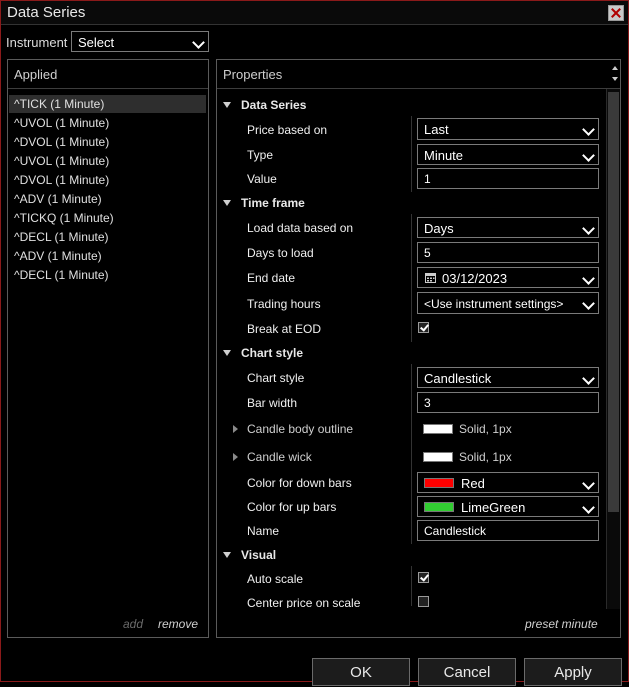 This screenshot has width=629, height=687. Describe the element at coordinates (508, 252) in the screenshot. I see `days-to-load-input: 5` at that location.